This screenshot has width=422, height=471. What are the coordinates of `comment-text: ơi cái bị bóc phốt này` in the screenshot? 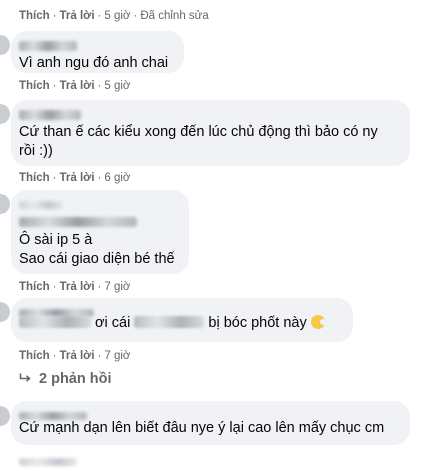 It's located at (181, 323).